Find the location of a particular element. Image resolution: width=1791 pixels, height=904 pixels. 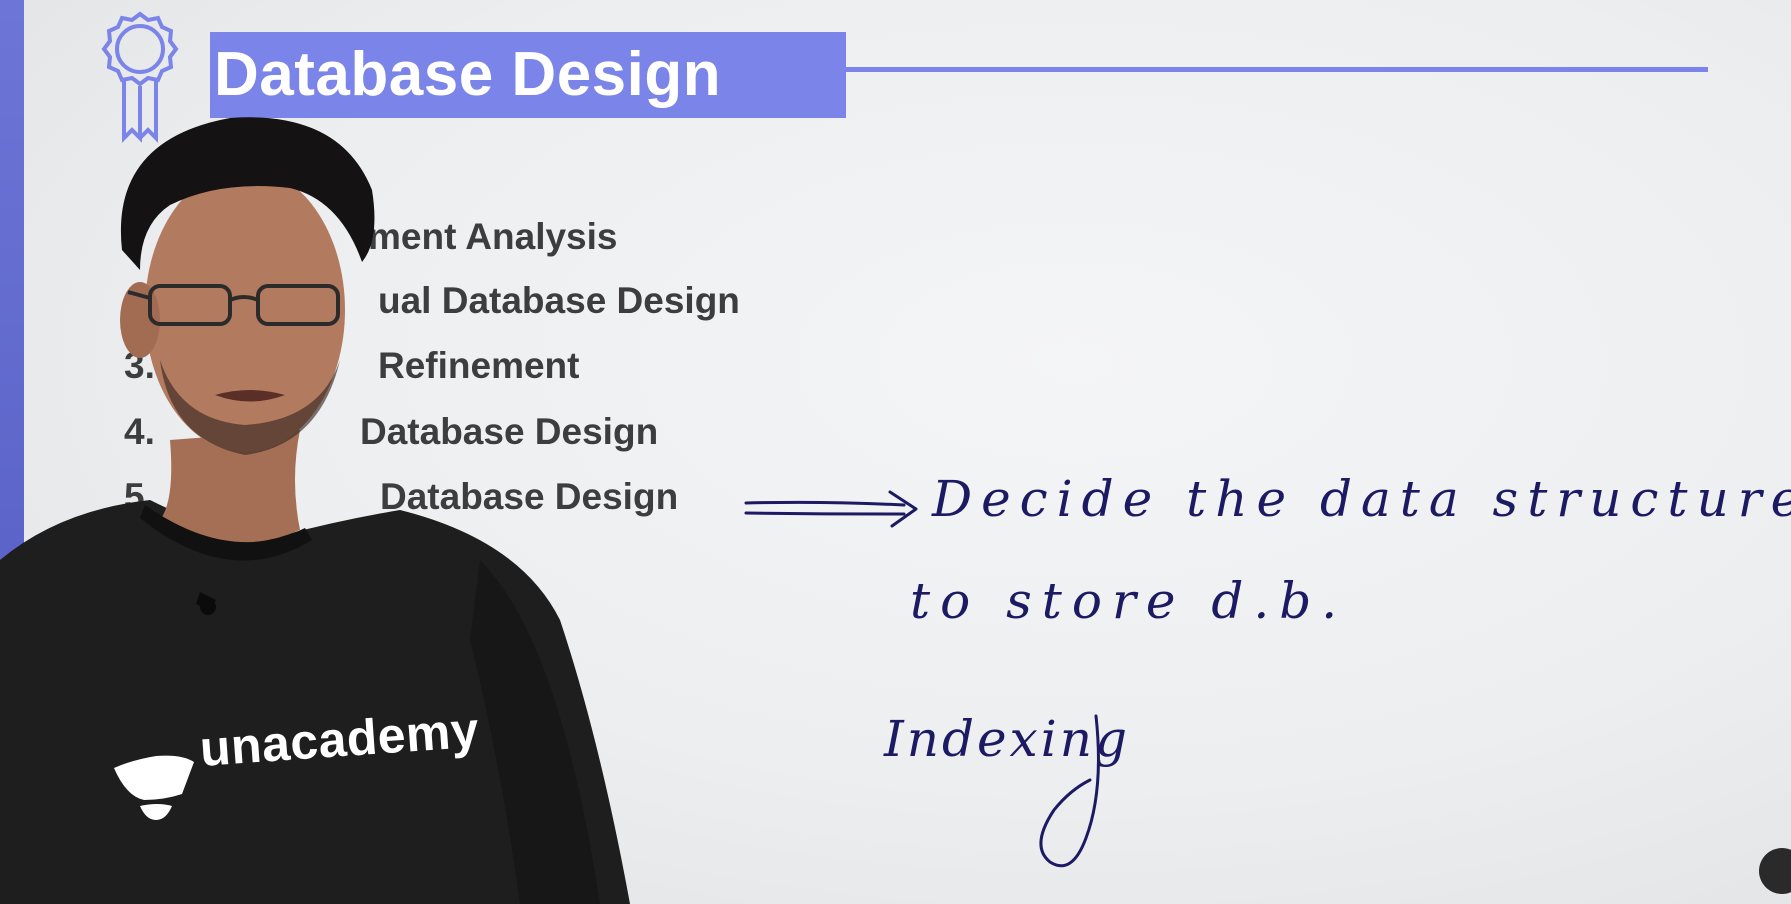

handwritten-note-line-1: Decide the data structures is located at coordinates (1361, 499).